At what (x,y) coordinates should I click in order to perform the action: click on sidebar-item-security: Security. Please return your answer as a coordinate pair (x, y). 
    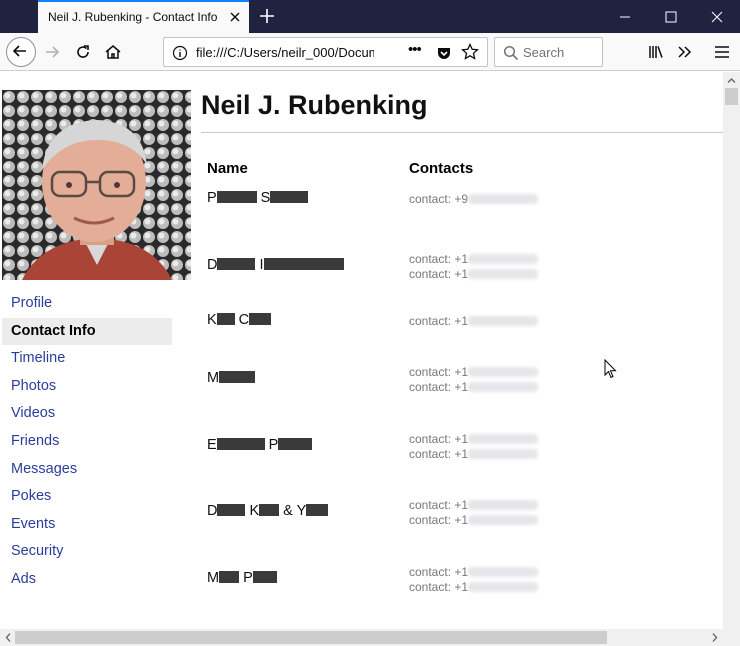
    Looking at the image, I should click on (87, 552).